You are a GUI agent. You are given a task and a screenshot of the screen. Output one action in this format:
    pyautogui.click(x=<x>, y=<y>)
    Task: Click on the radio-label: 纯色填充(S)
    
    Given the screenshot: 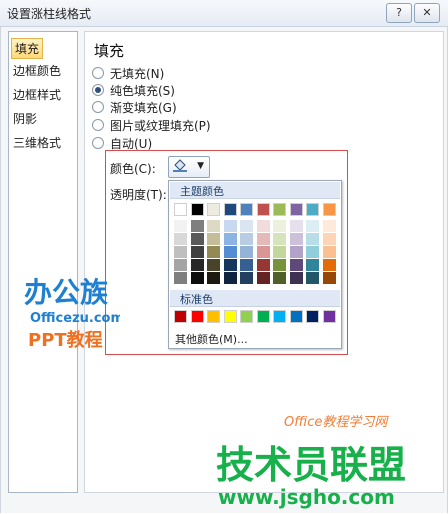 What is the action you would take?
    pyautogui.click(x=142, y=91)
    